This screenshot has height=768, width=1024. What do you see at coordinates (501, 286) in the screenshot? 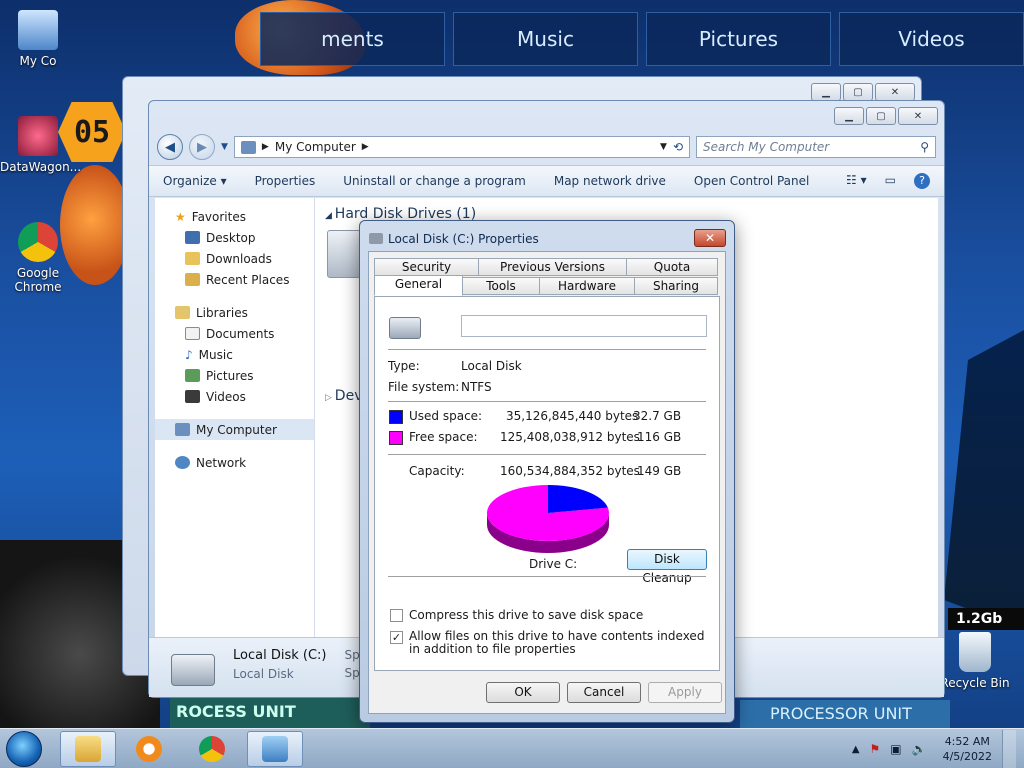
I see `tab-tools: Tools` at bounding box center [501, 286].